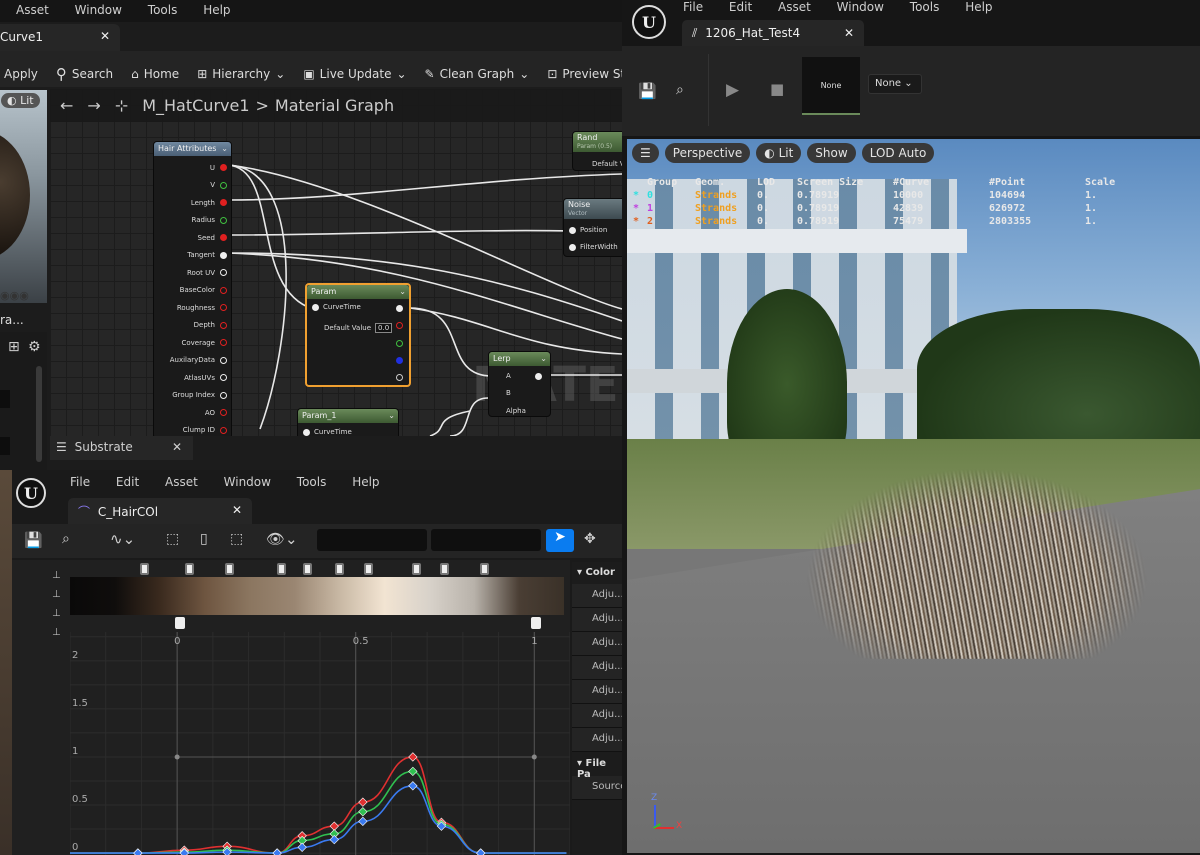 This screenshot has width=1200, height=855. What do you see at coordinates (593, 247) in the screenshot?
I see `noise-filterwidth-pin: FilterWidth` at bounding box center [593, 247].